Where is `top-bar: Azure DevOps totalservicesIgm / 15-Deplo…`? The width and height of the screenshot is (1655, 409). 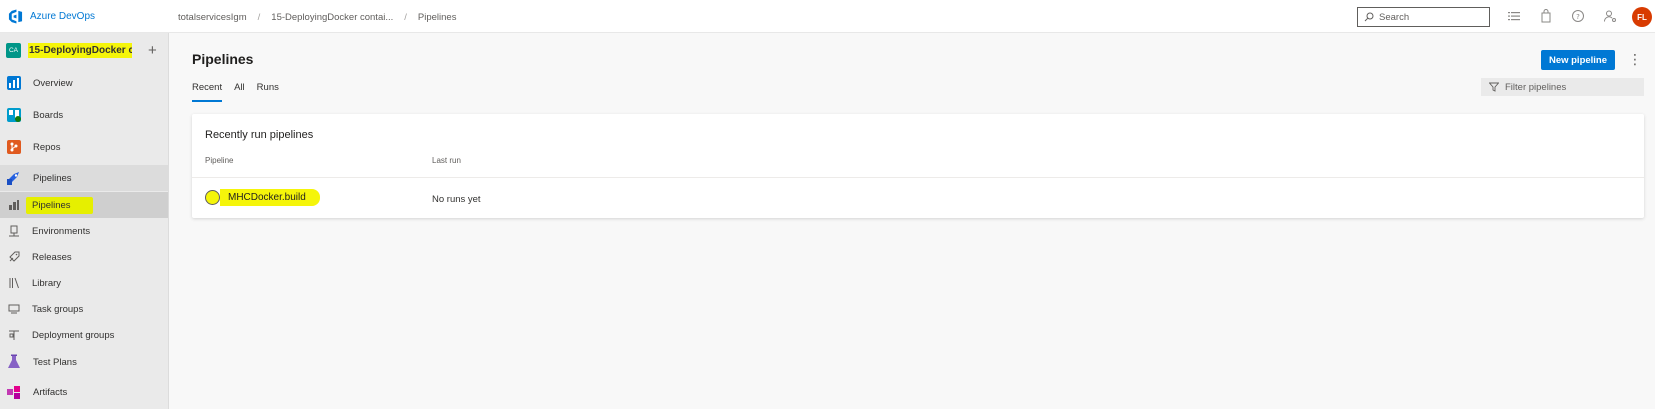 top-bar: Azure DevOps totalservicesIgm / 15-Deplo… is located at coordinates (827, 16).